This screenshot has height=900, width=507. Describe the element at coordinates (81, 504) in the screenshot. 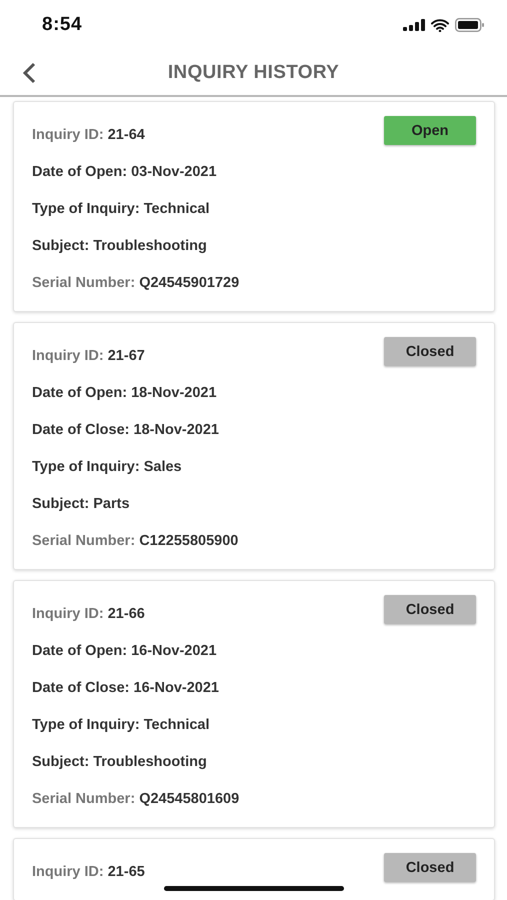

I see `field-text: Subject: Parts` at that location.